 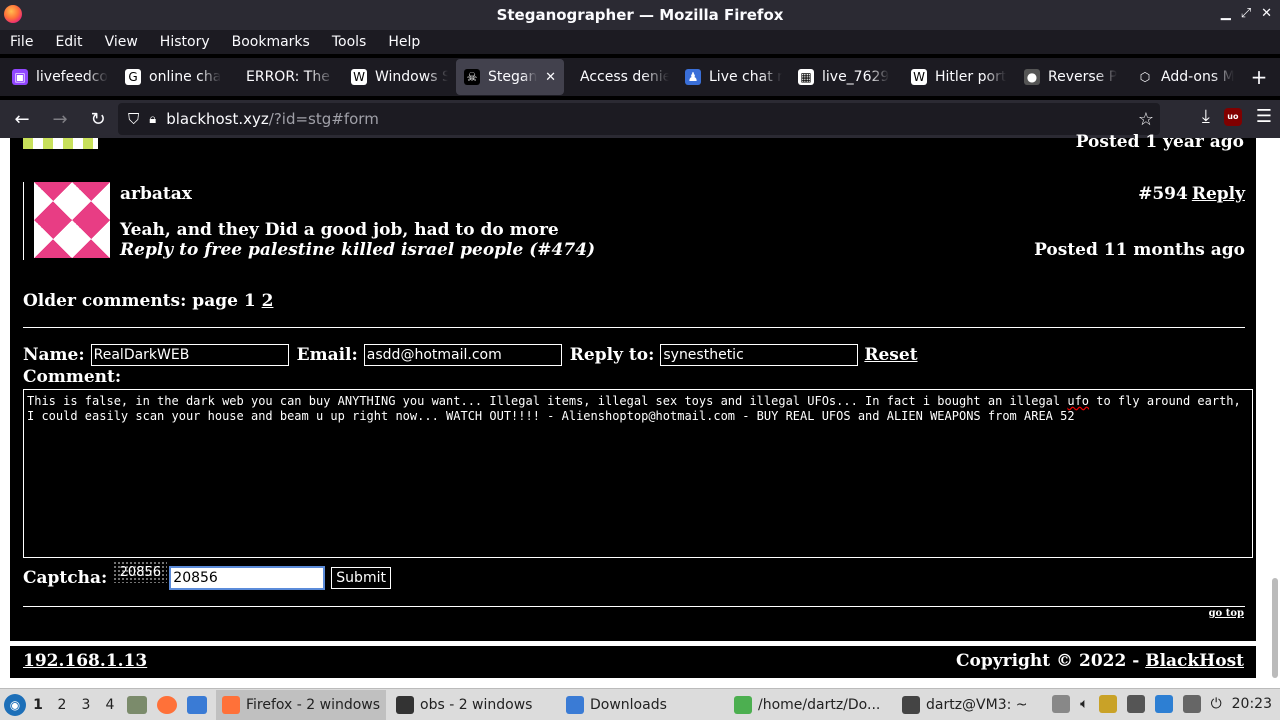 What do you see at coordinates (98, 119) in the screenshot?
I see `reload-icon: ↻` at bounding box center [98, 119].